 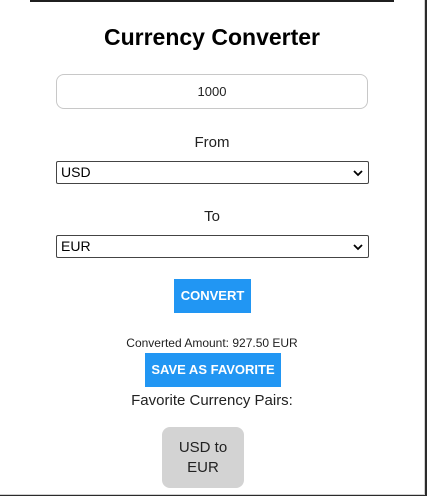 What do you see at coordinates (76, 246) in the screenshot?
I see `to-currency-value: EUR` at bounding box center [76, 246].